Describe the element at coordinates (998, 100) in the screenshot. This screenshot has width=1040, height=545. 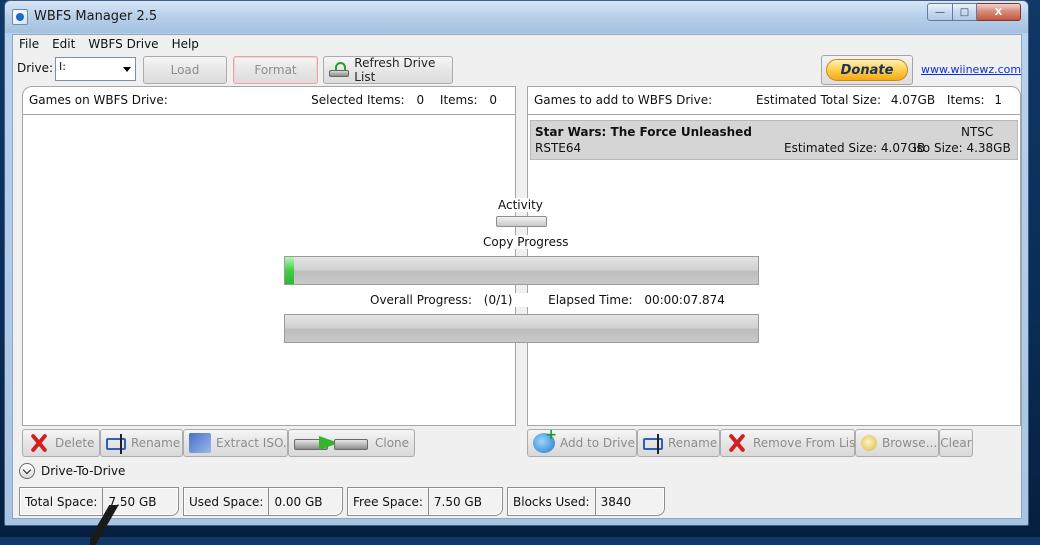
I see `add-items-value: 1` at that location.